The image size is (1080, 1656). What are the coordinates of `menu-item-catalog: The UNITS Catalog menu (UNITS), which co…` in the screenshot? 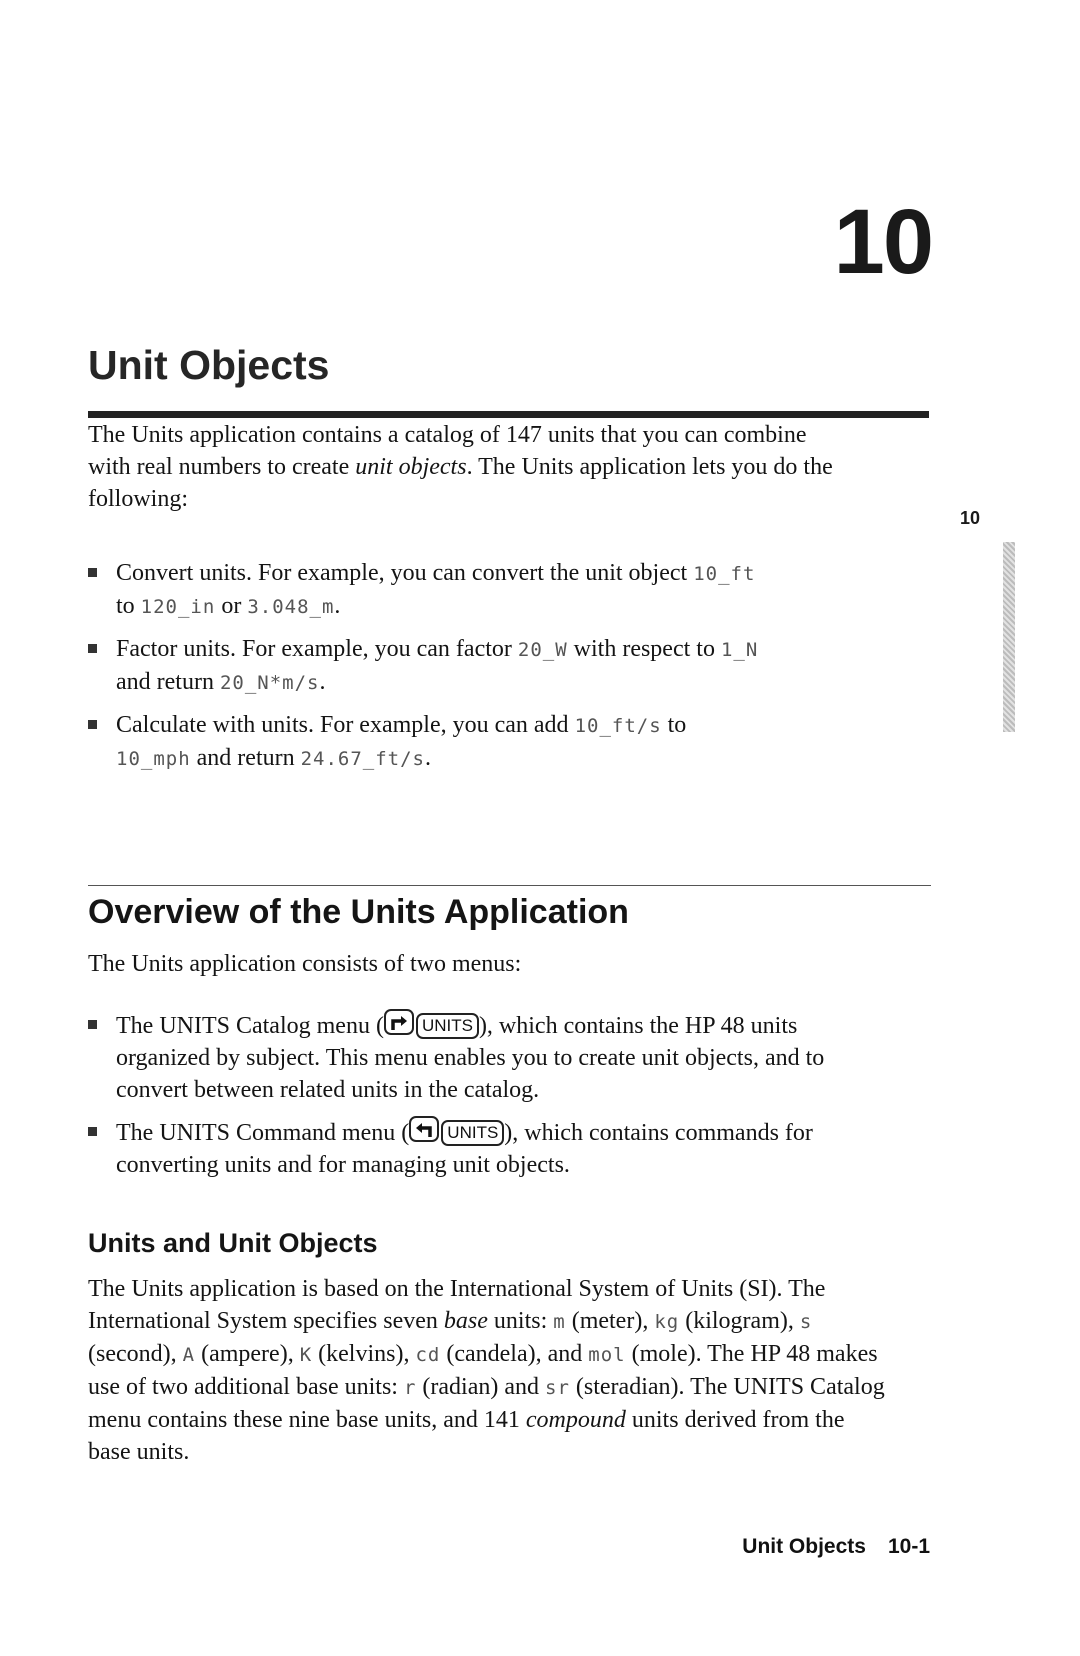 It's located at (488, 1057).